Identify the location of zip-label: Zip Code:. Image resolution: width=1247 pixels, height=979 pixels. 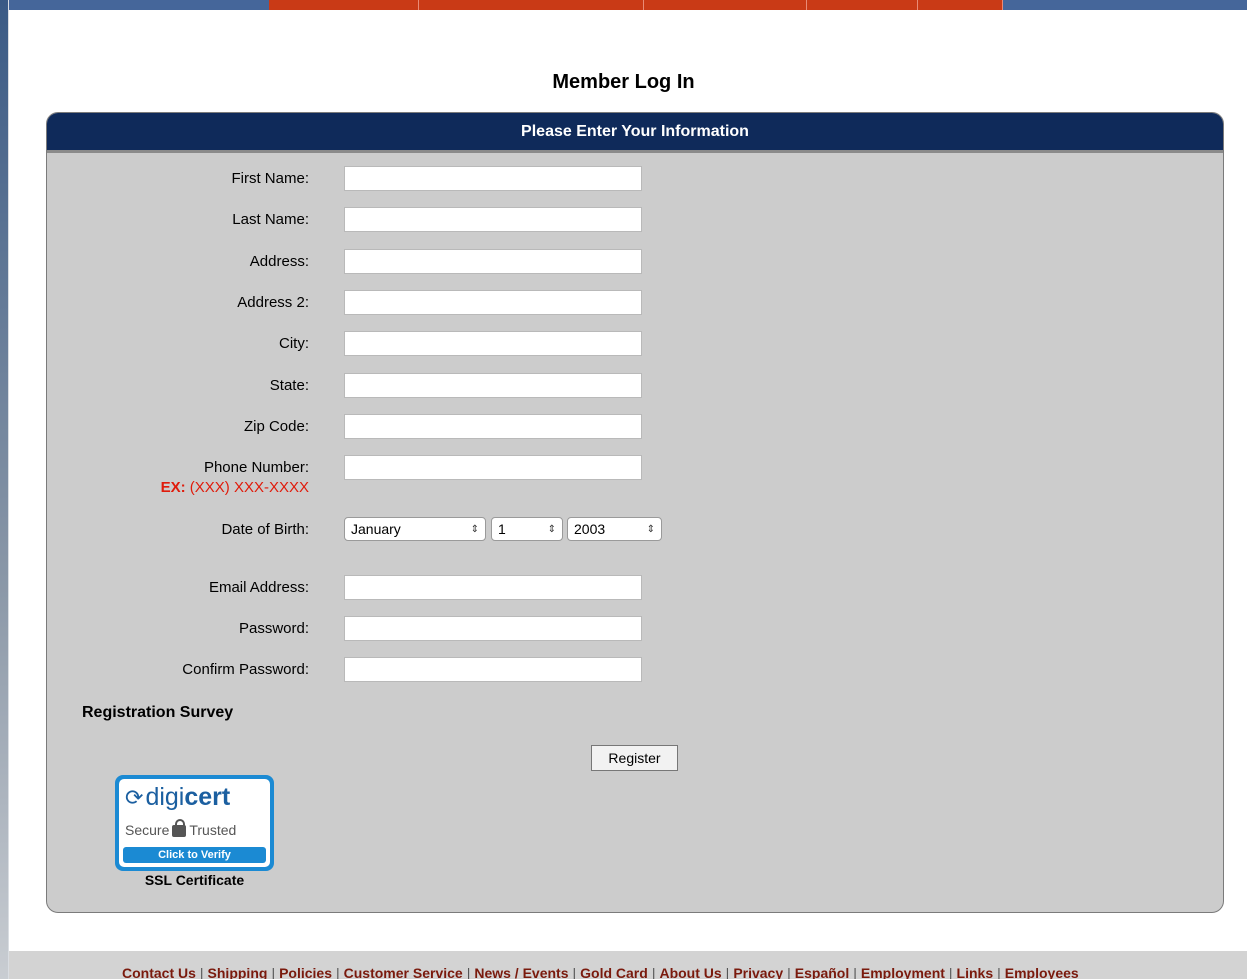
(276, 426).